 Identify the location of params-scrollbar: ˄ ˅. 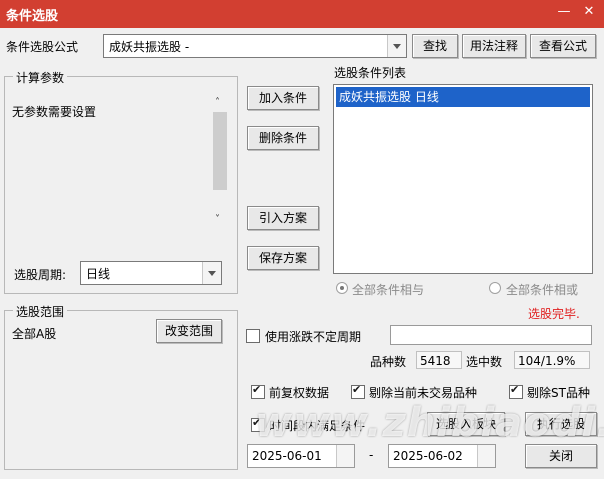
(220, 163).